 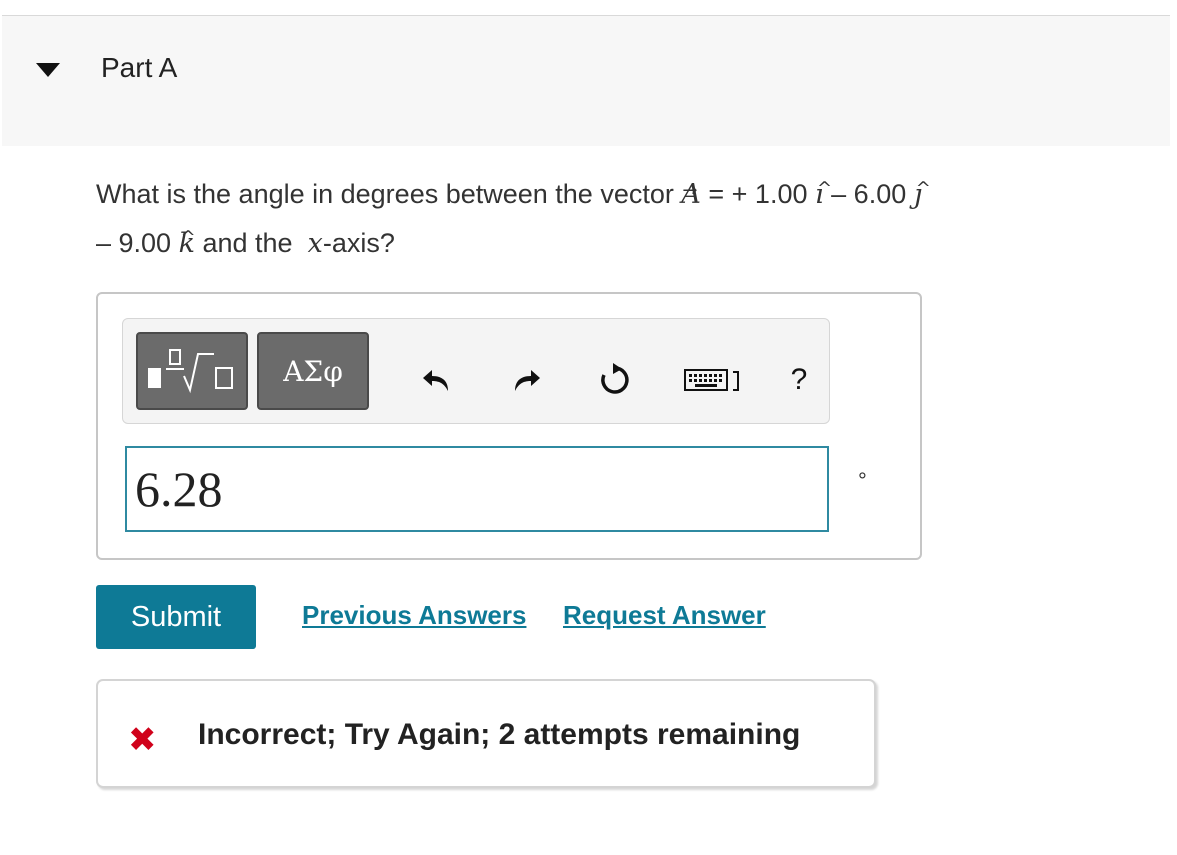 I want to click on redo-icon, so click(x=526, y=380).